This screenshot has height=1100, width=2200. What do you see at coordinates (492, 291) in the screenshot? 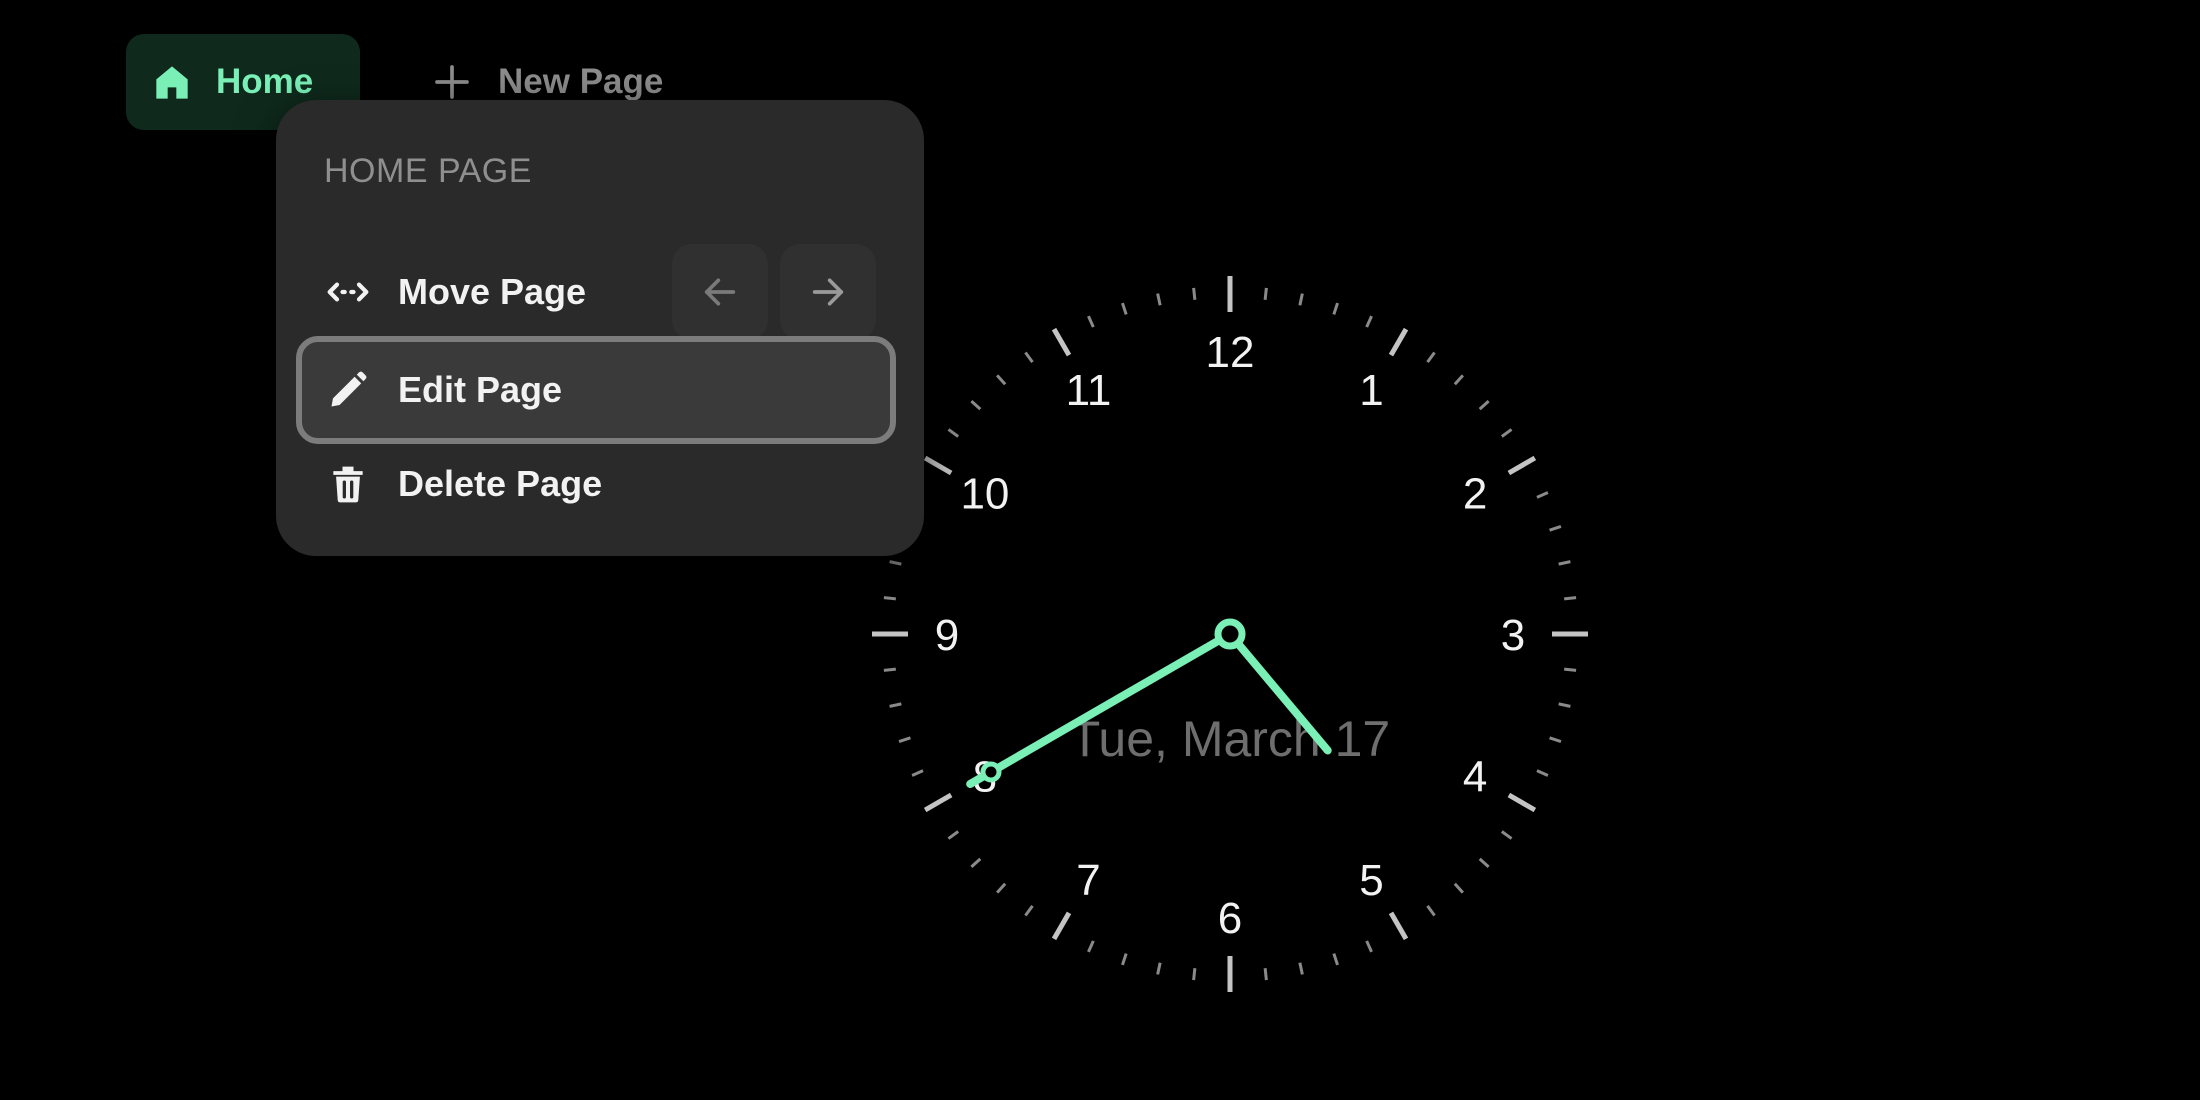
I see `menu-item-label: Move Page` at bounding box center [492, 291].